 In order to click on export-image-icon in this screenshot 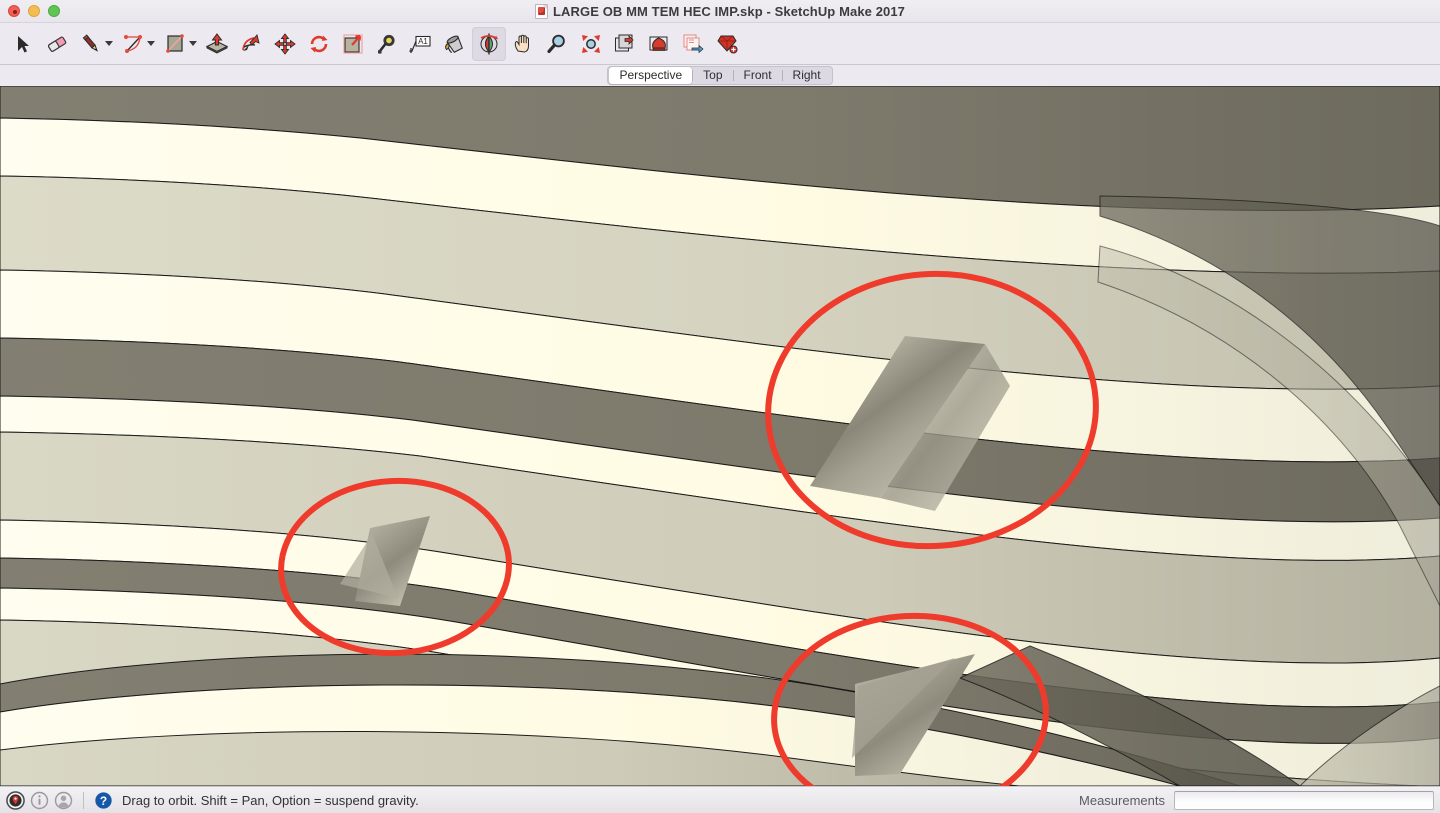, I will do `click(693, 43)`.